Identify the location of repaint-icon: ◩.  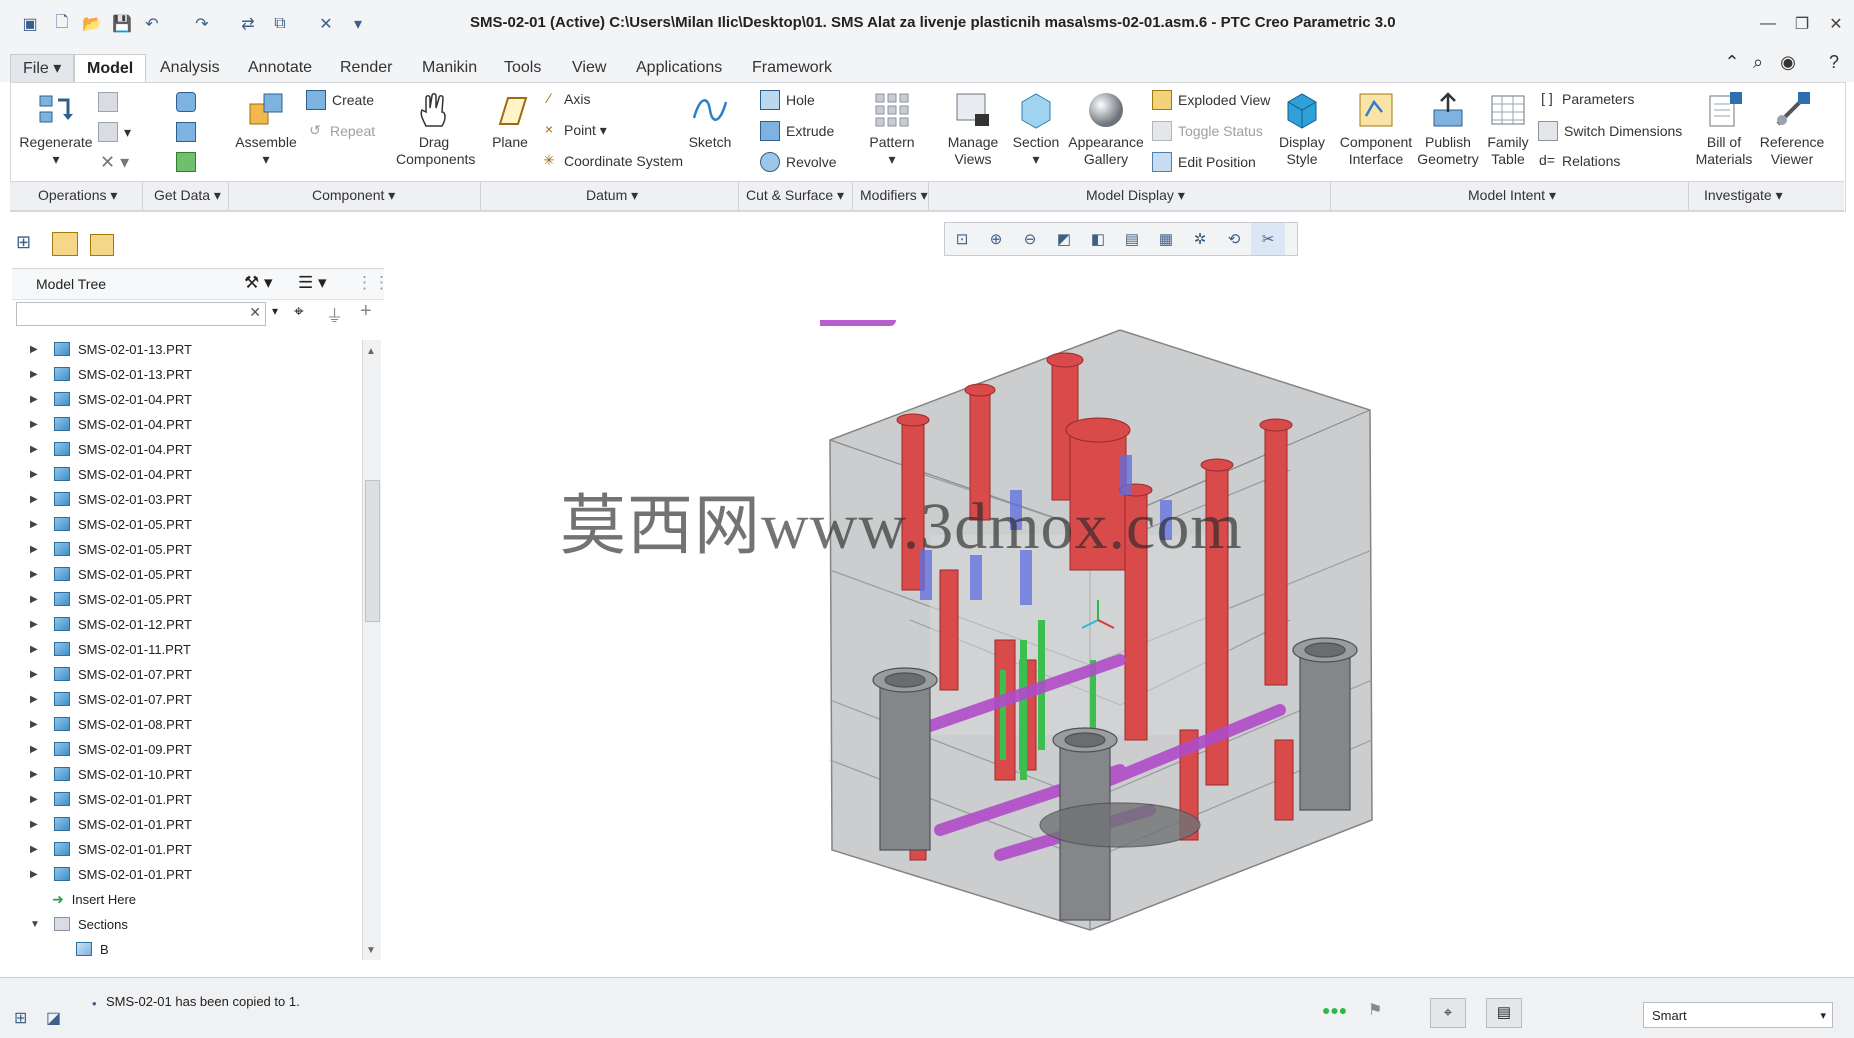
(1064, 239).